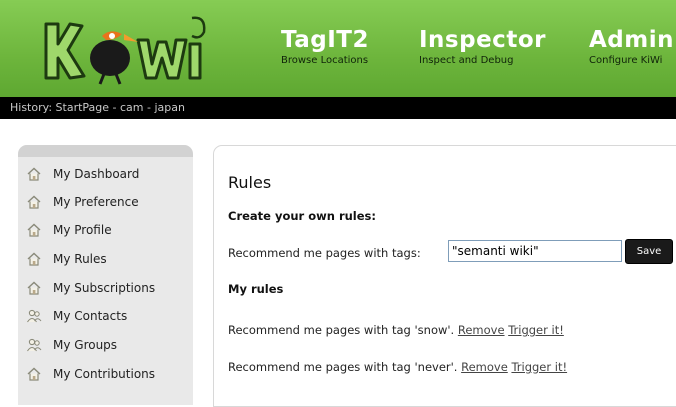  I want to click on kiwi-bird-icon, so click(114, 58).